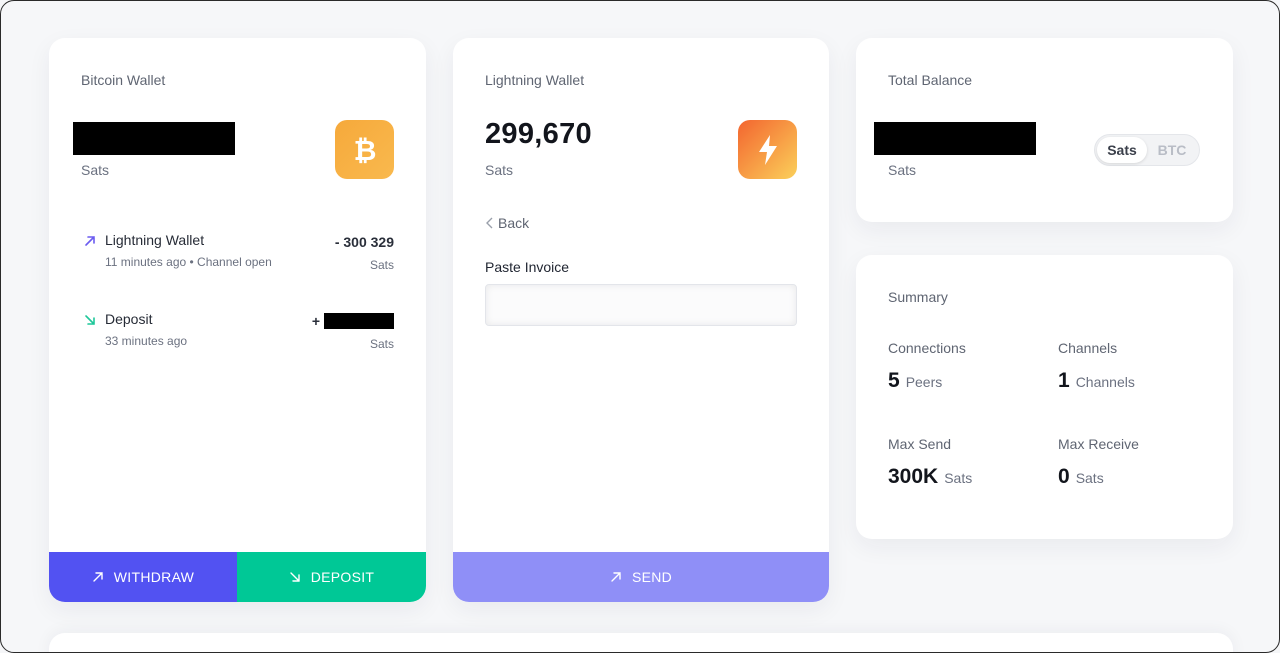 Image resolution: width=1280 pixels, height=653 pixels. I want to click on chevron-left-icon, so click(489, 223).